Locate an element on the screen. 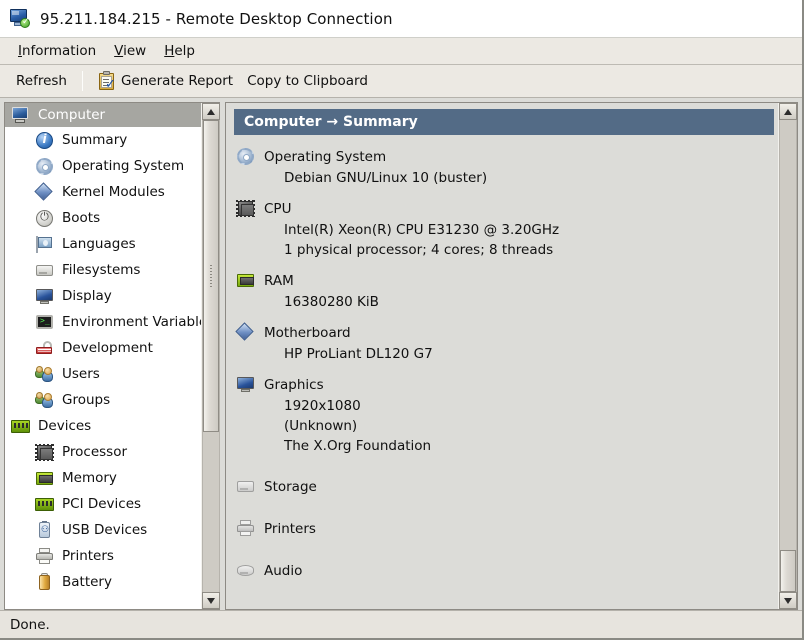 This screenshot has width=804, height=640. sidebar-item-label: PCI Devices is located at coordinates (102, 504).